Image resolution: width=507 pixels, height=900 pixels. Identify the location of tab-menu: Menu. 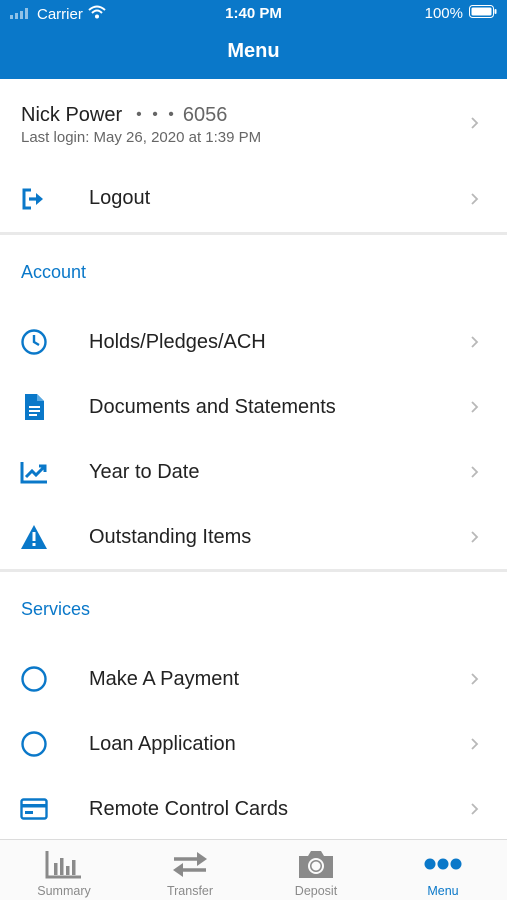
(443, 870).